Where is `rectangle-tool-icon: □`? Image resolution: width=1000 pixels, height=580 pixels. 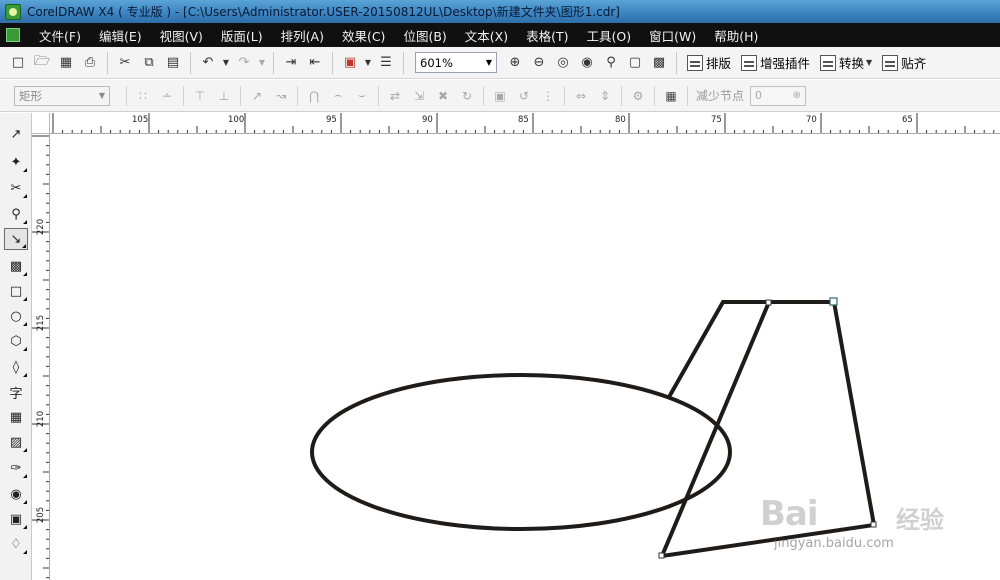
rectangle-tool-icon: □ is located at coordinates (16, 291).